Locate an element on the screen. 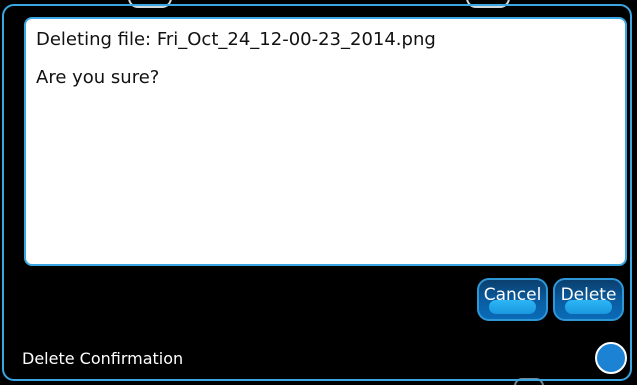  delete-button-label: Delete is located at coordinates (588, 295).